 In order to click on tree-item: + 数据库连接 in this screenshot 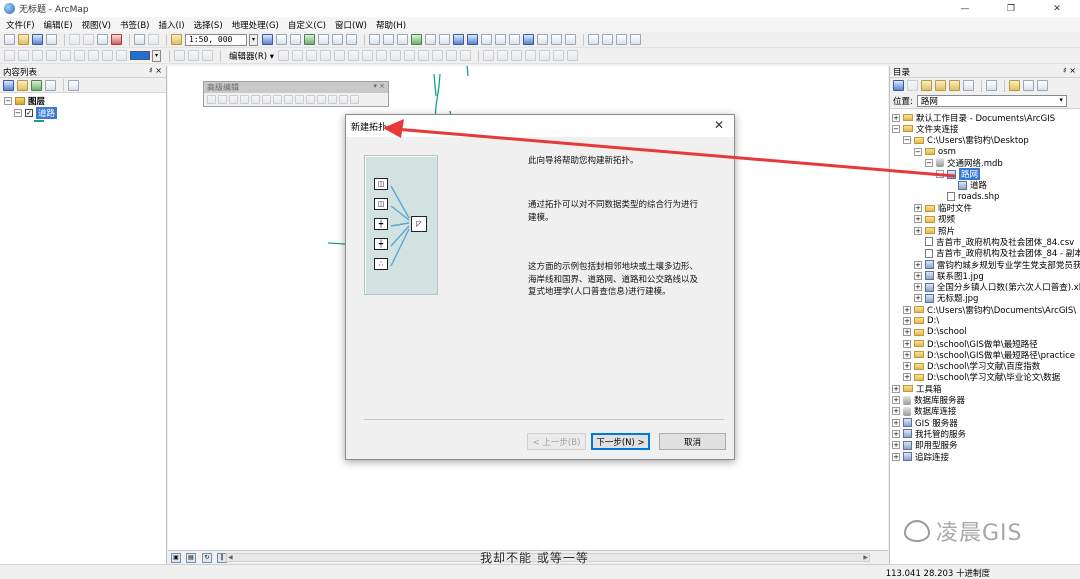, I will do `click(986, 411)`.